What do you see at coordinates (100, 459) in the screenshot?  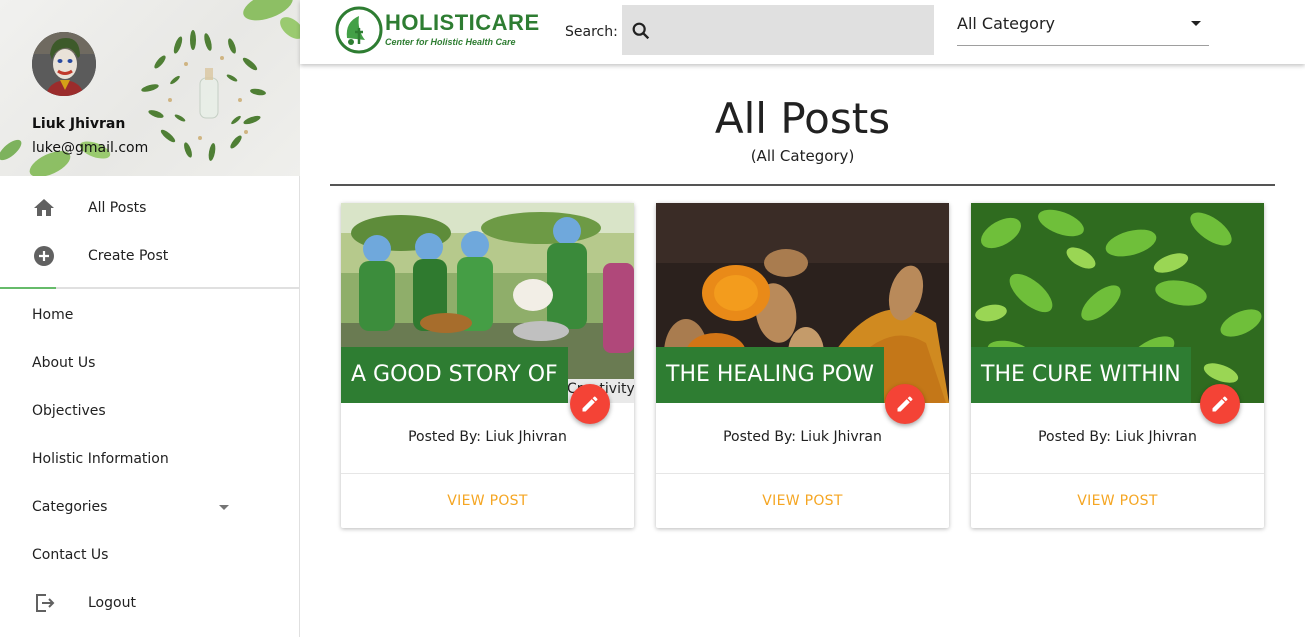 I see `sidebar-item-label: Holistic Information` at bounding box center [100, 459].